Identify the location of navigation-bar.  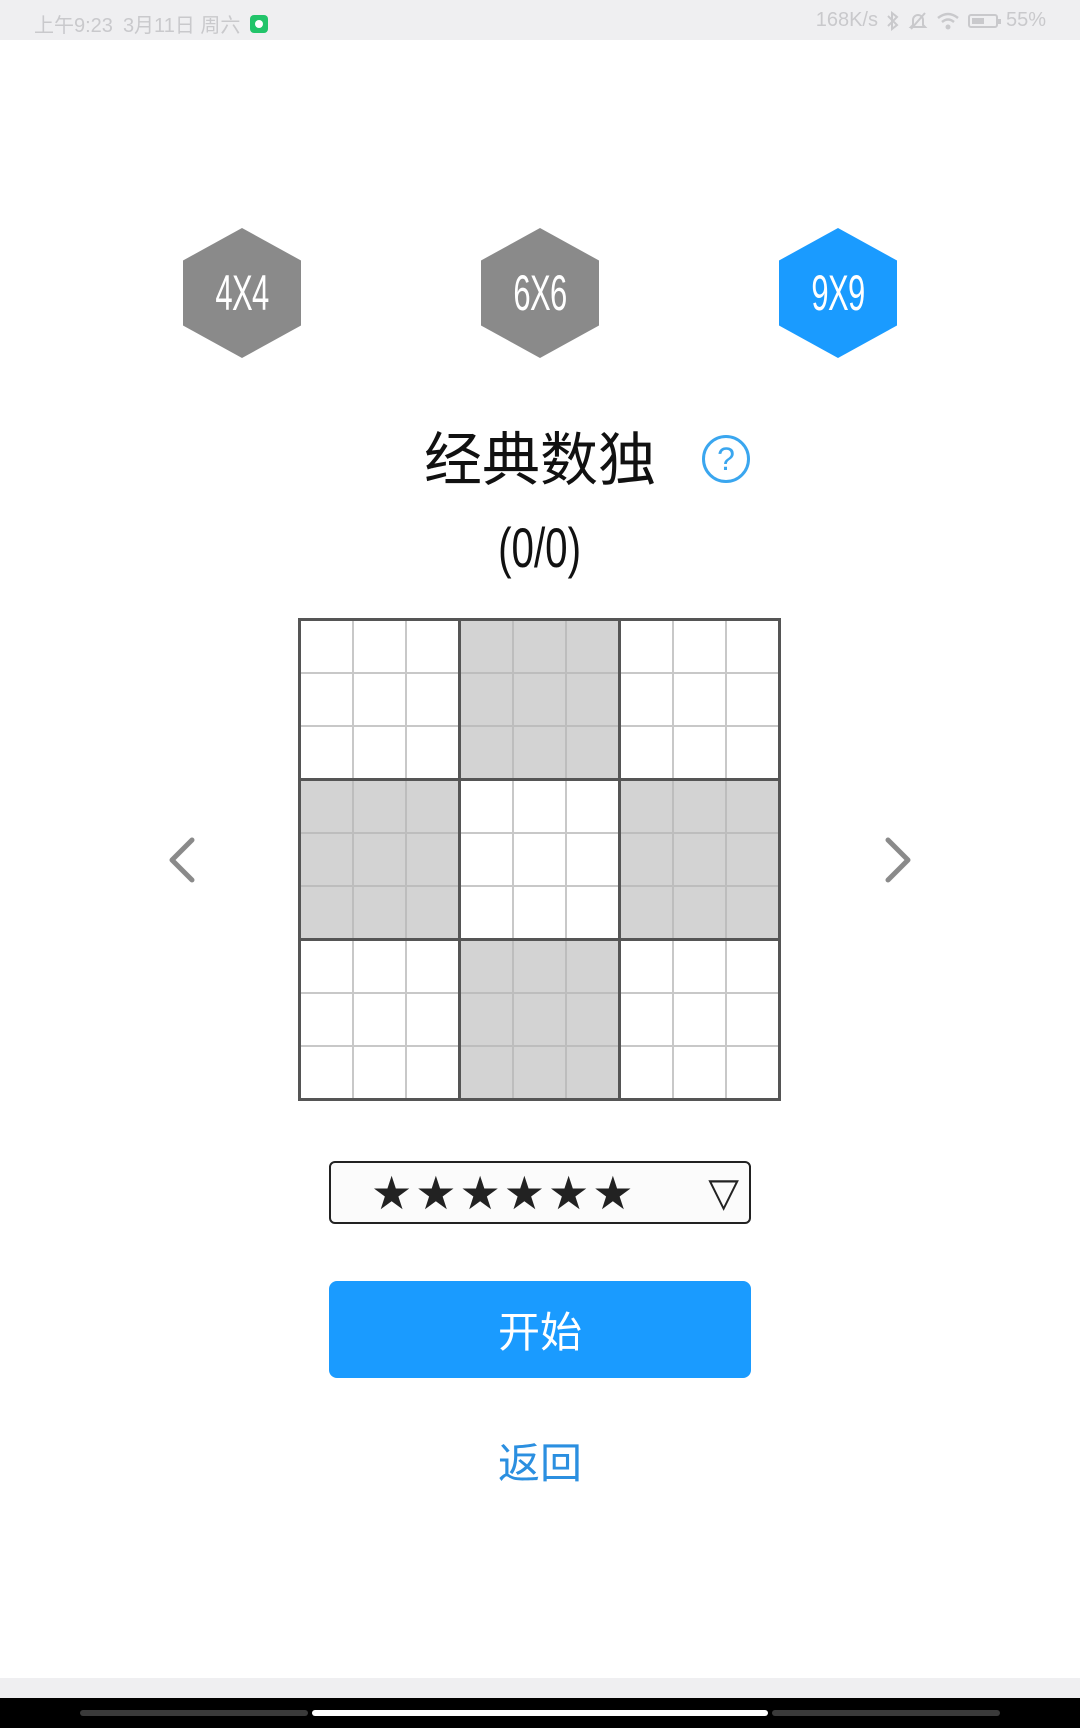
(540, 1713).